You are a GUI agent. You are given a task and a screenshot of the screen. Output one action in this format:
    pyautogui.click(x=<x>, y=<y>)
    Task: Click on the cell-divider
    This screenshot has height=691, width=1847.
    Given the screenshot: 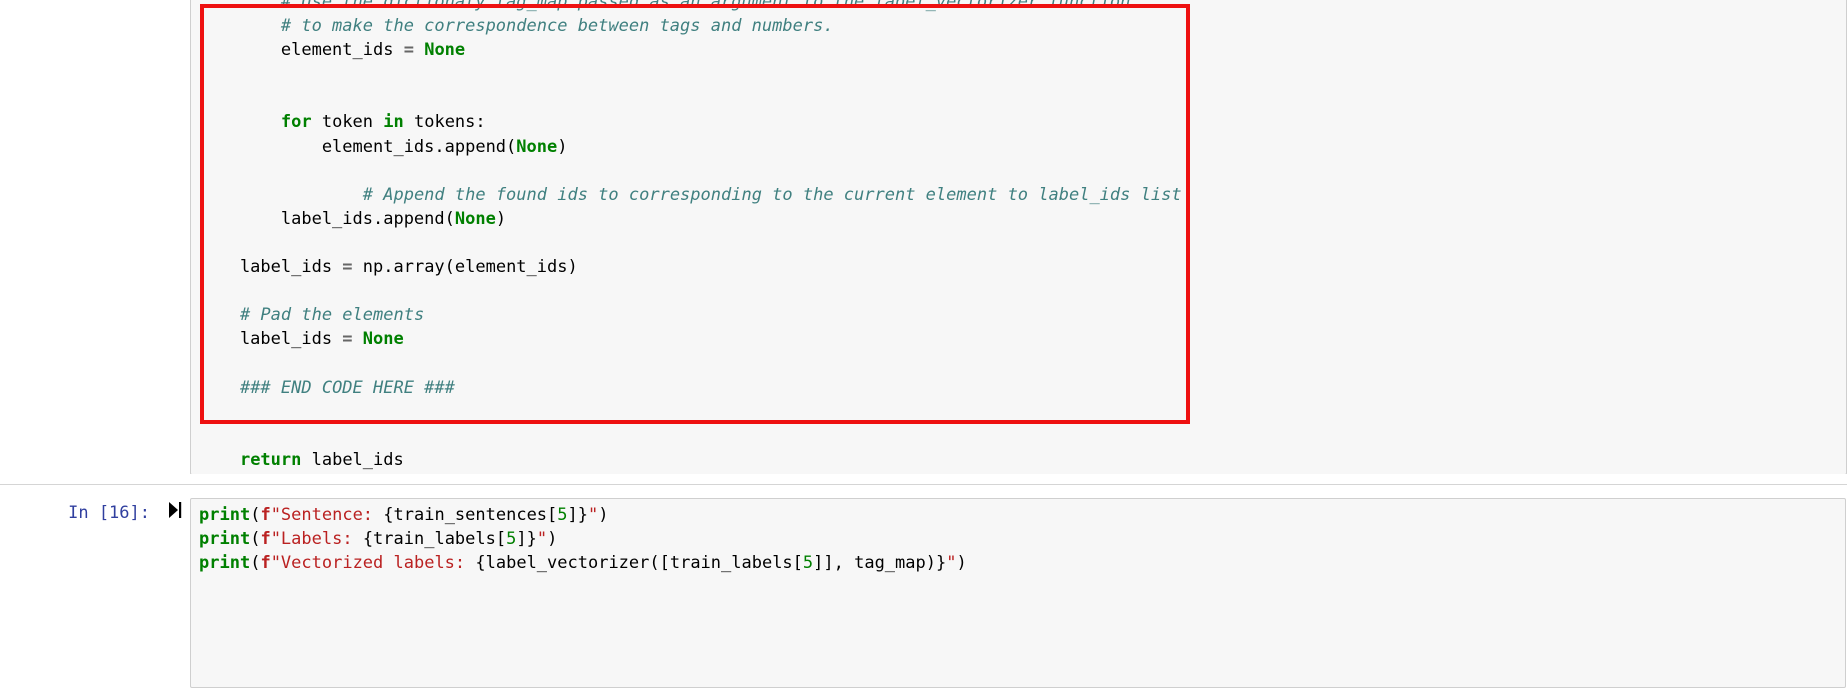 What is the action you would take?
    pyautogui.click(x=923, y=484)
    